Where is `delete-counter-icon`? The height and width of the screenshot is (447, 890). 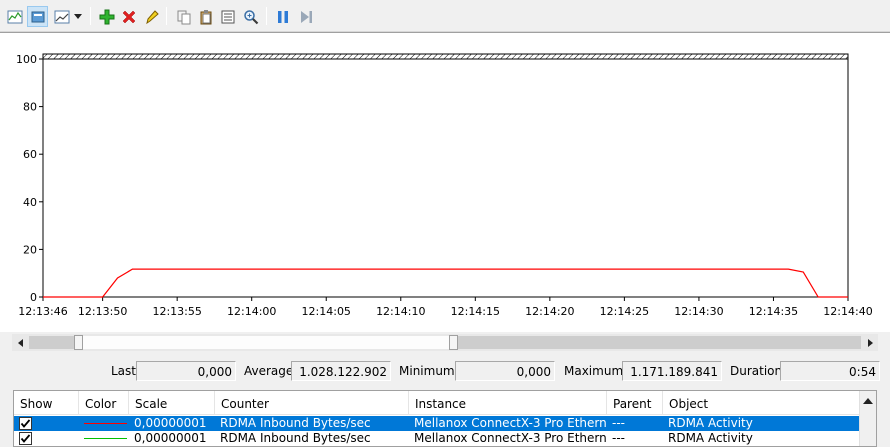 delete-counter-icon is located at coordinates (128, 16).